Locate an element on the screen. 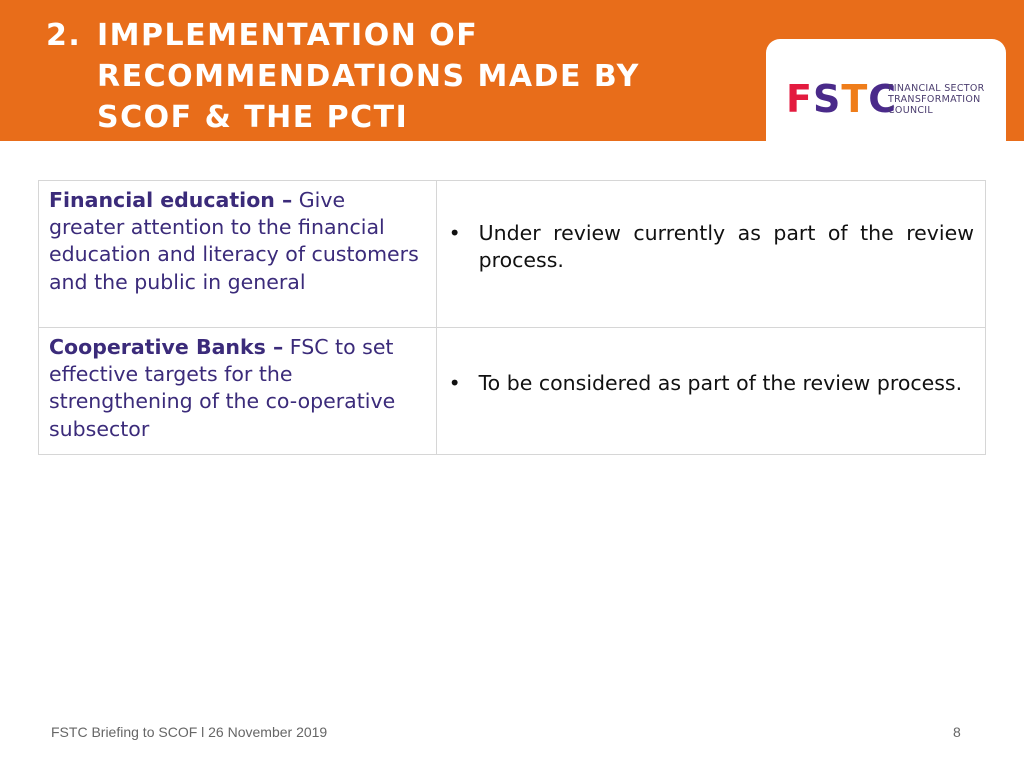 Image resolution: width=1024 pixels, height=768 pixels. logo-letter-s: S is located at coordinates (827, 99).